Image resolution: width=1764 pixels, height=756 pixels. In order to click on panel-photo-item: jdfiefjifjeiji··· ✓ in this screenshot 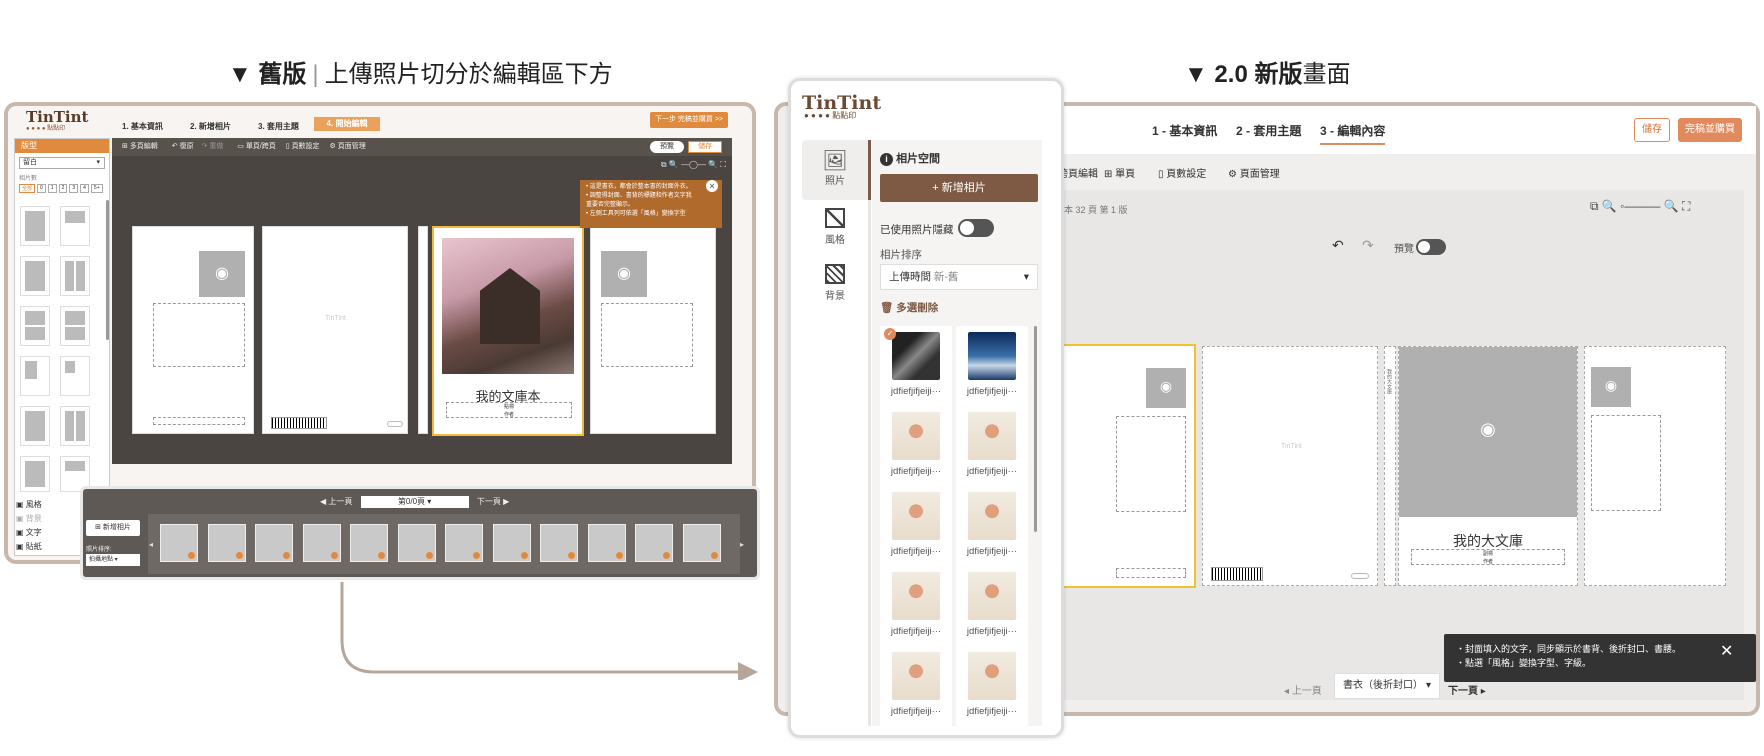, I will do `click(916, 366)`.